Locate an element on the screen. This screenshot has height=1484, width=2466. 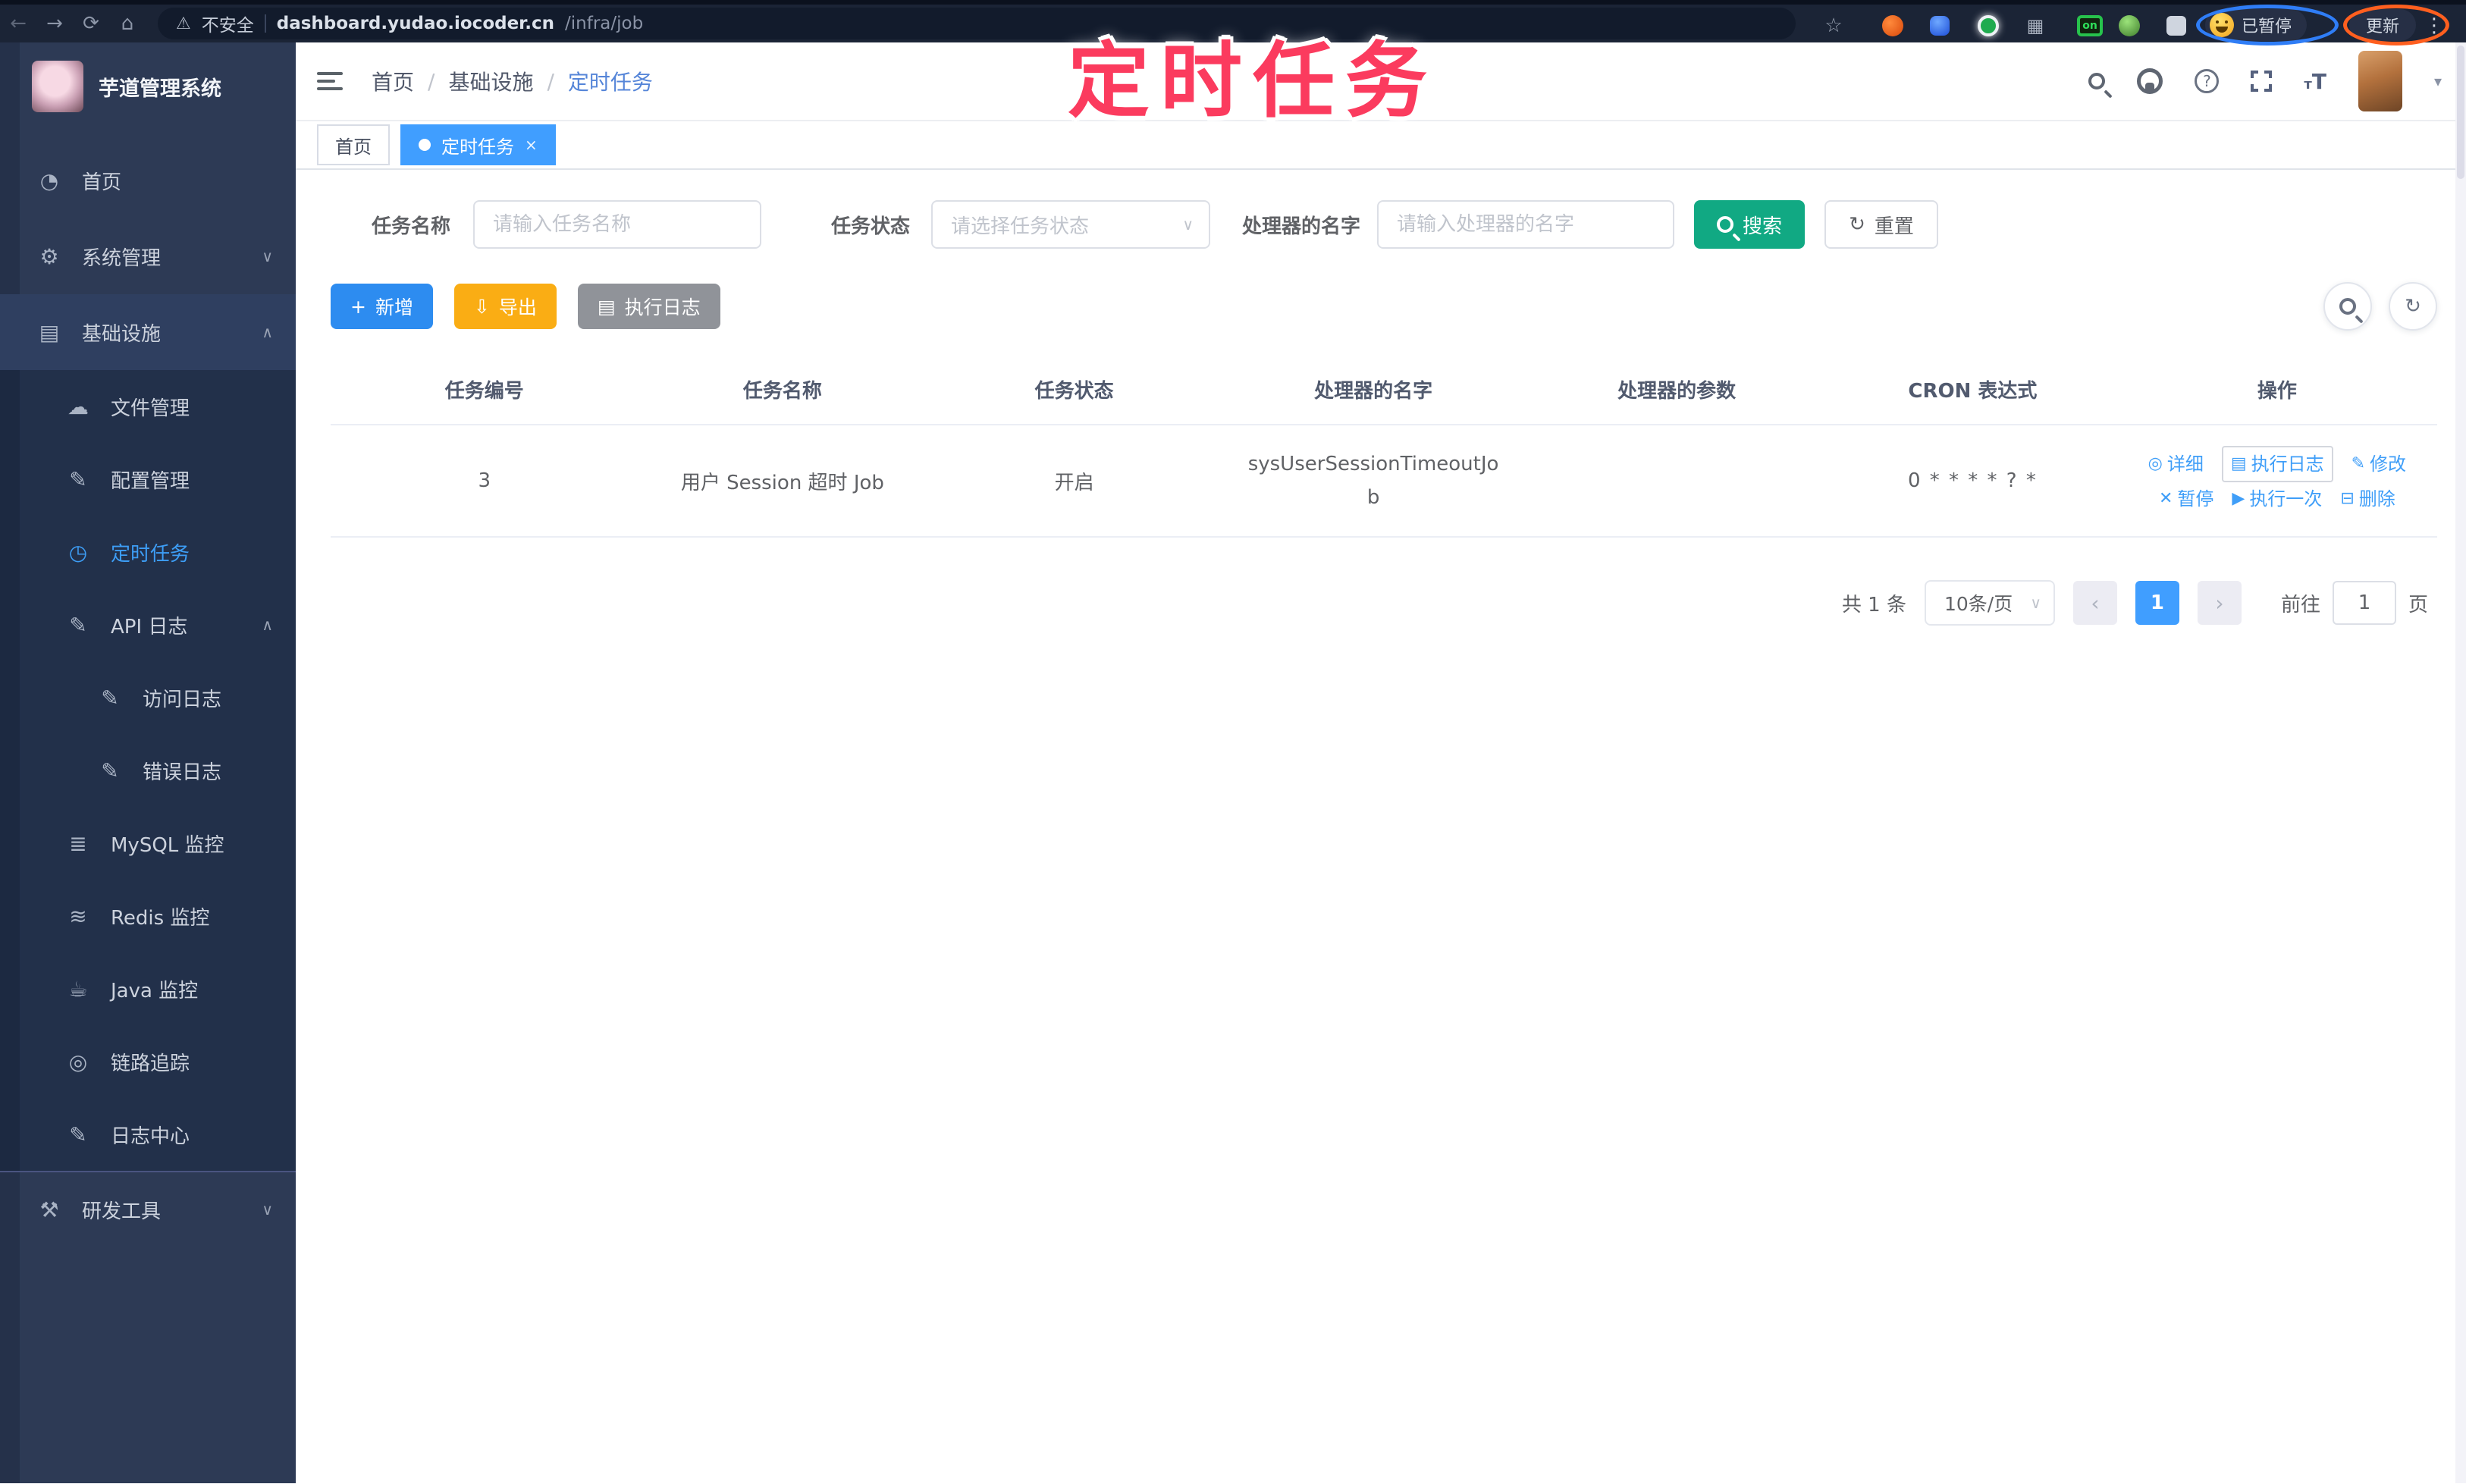
profile-paused-chip: 已暂停 is located at coordinates (2256, 25).